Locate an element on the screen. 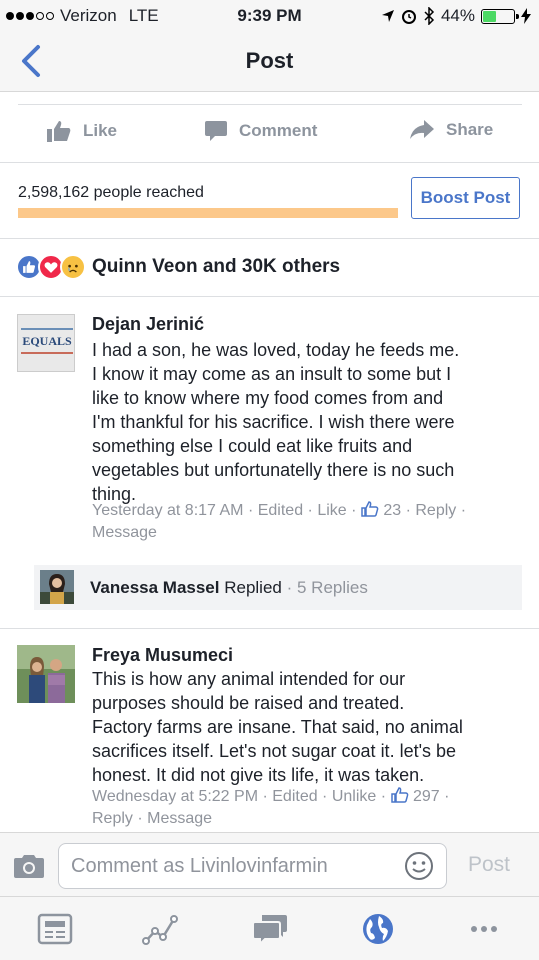  reaction-summary: Quinn Veon and 30K others is located at coordinates (178, 267).